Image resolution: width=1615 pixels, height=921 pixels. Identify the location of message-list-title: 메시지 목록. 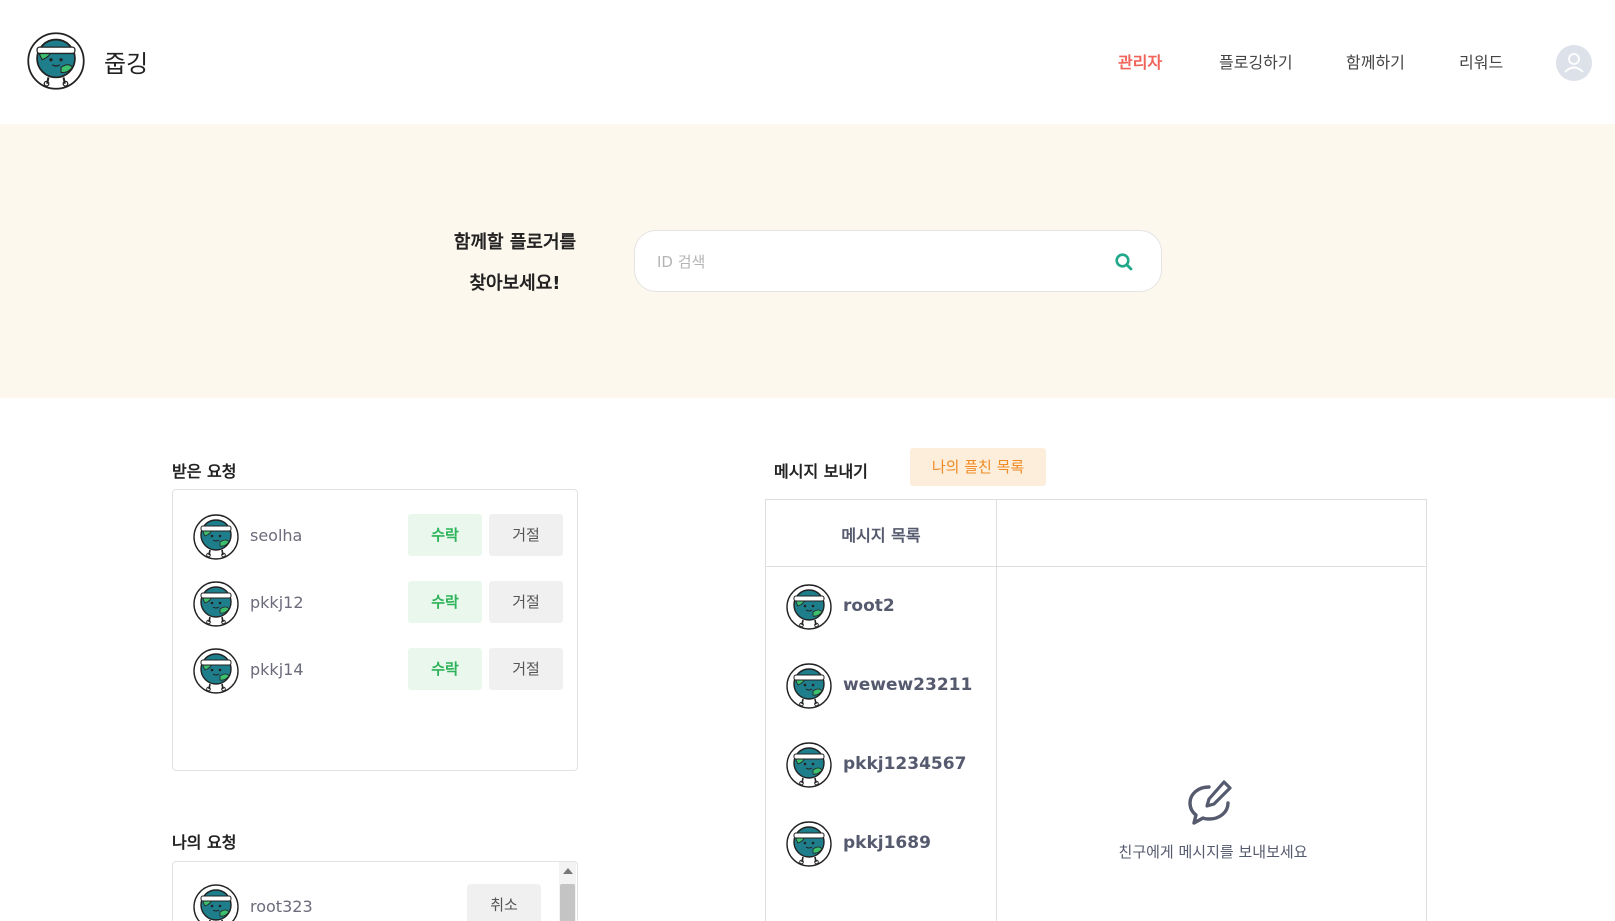
(881, 535).